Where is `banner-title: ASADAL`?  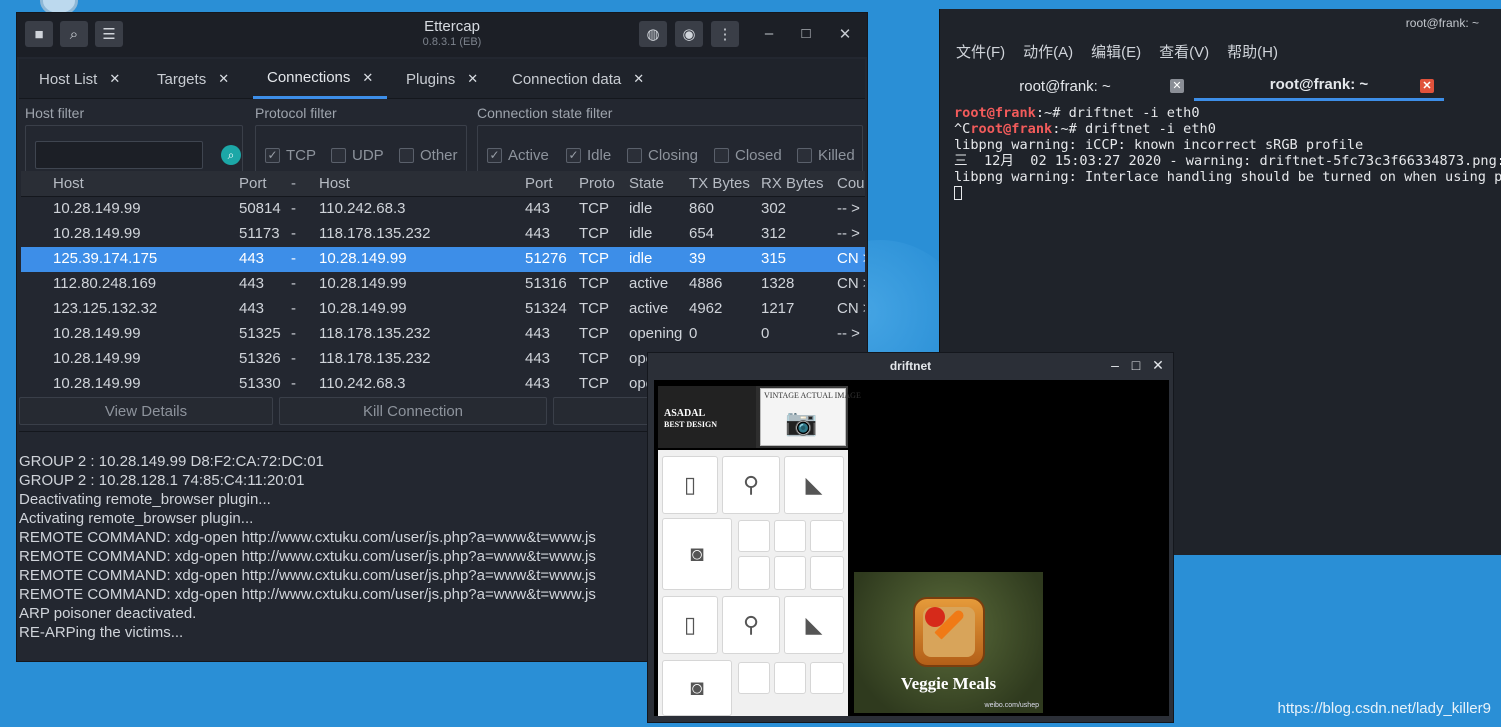
banner-title: ASADAL is located at coordinates (685, 413).